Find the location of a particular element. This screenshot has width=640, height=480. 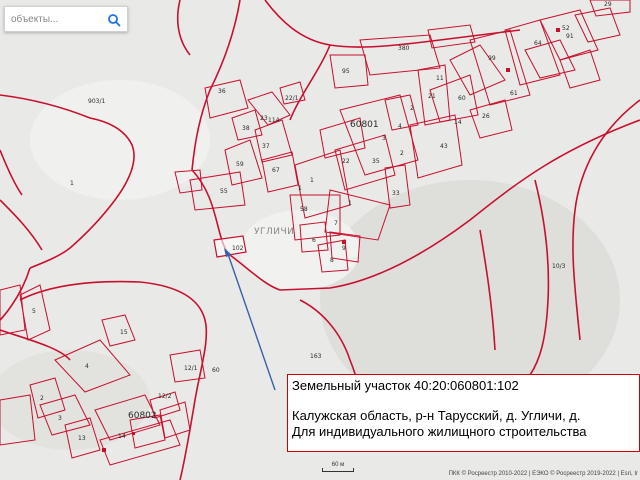

search-icon is located at coordinates (114, 20).